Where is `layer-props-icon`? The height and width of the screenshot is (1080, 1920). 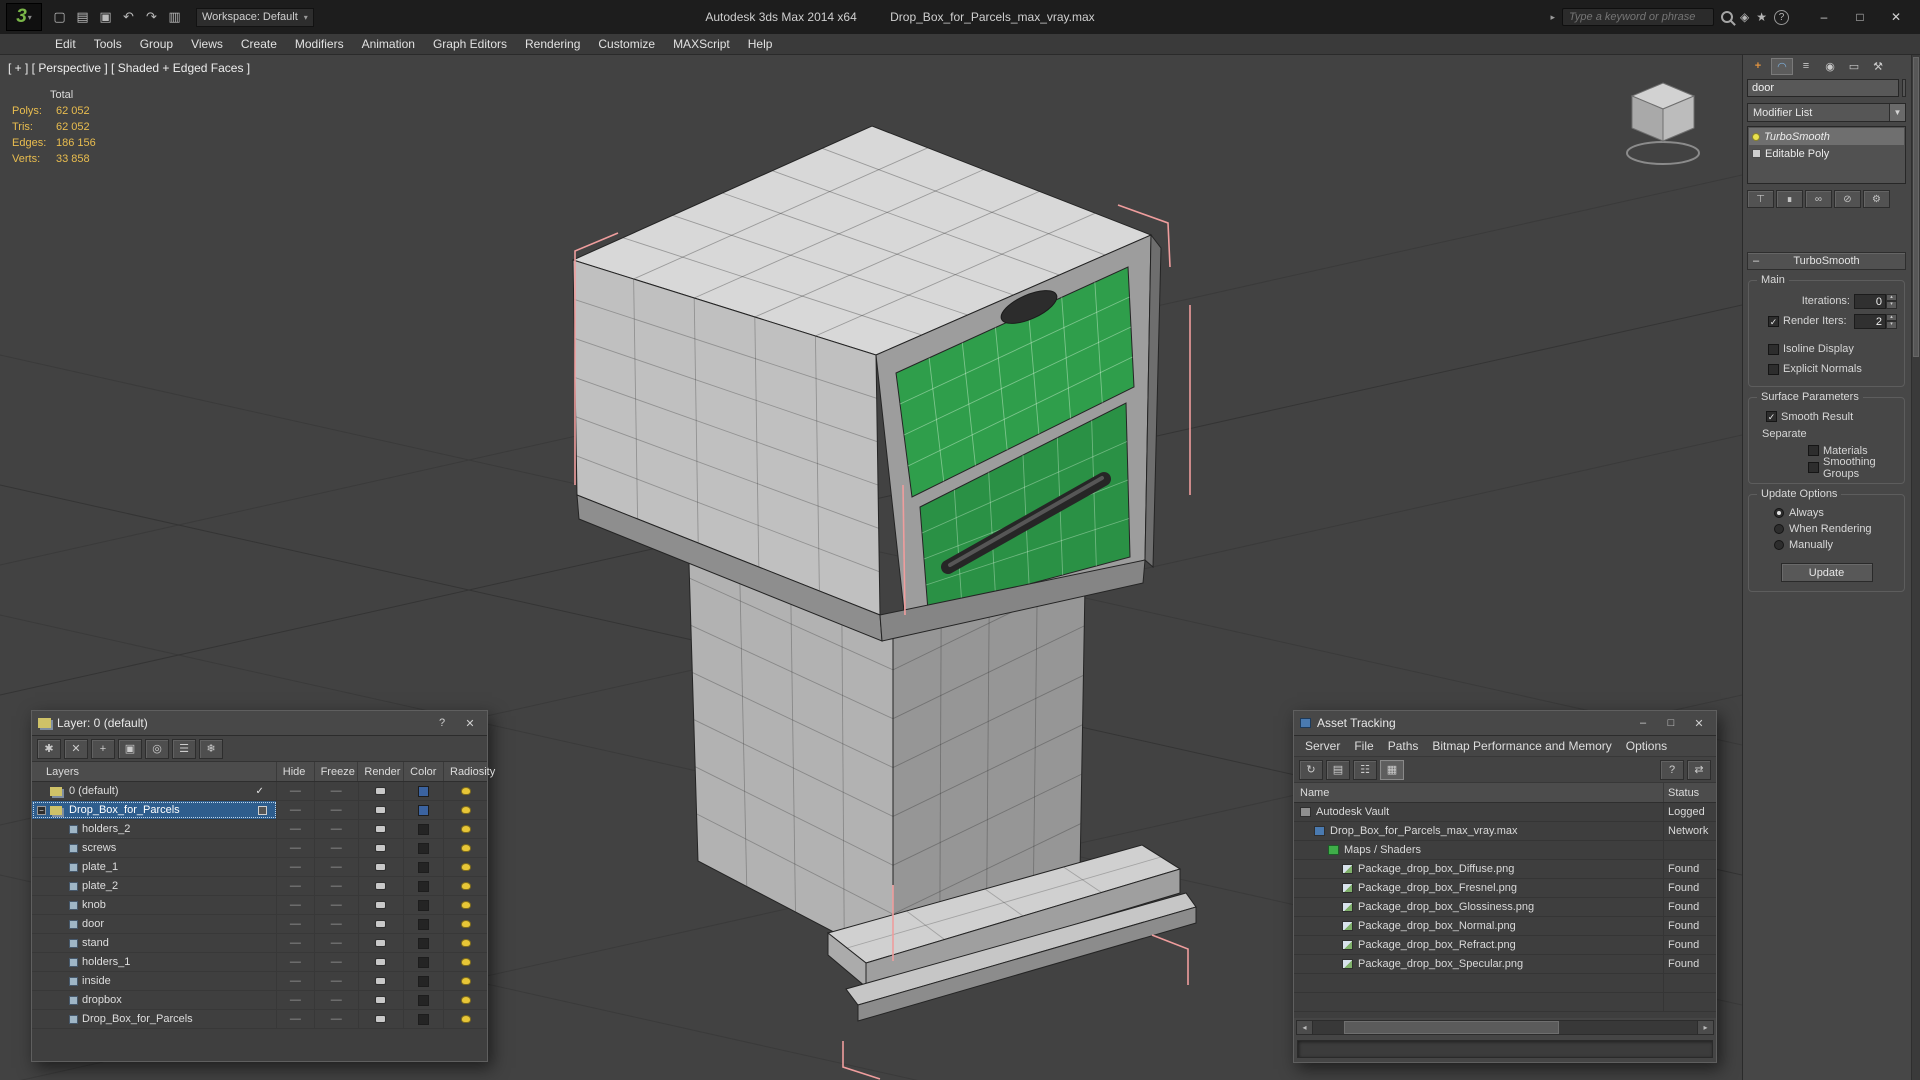
layer-props-icon is located at coordinates (262, 810).